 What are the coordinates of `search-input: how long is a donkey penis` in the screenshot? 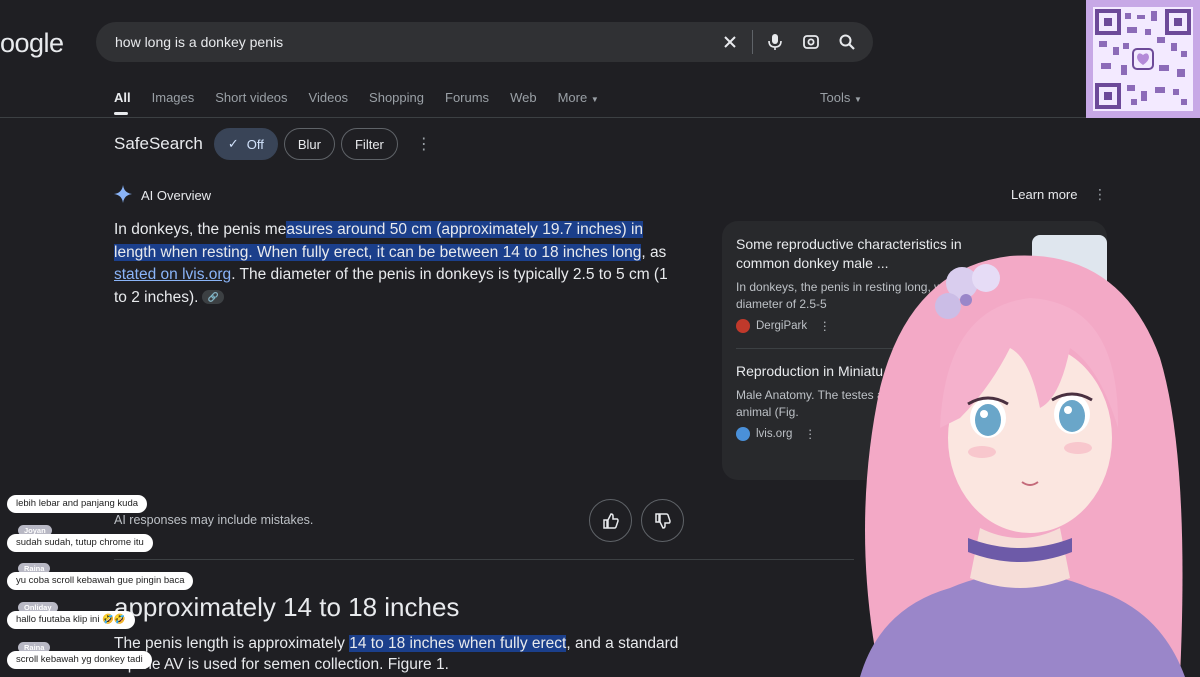 It's located at (413, 42).